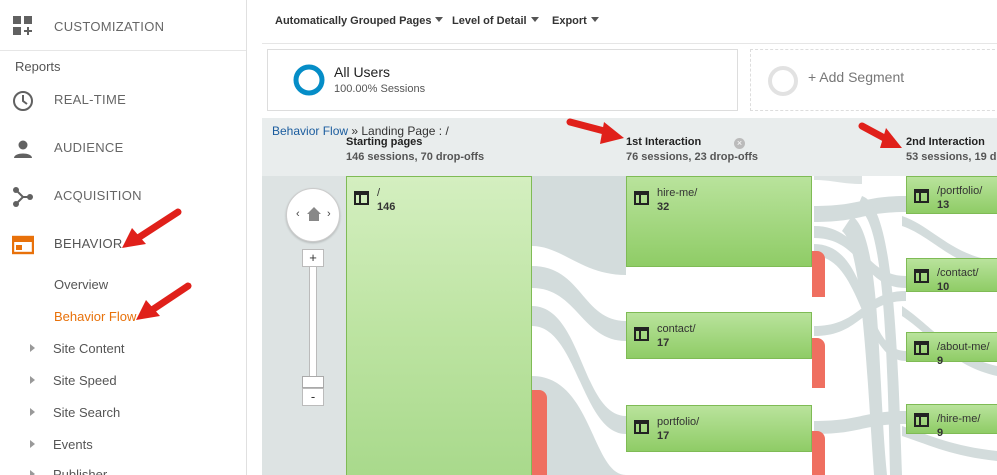  I want to click on behavior-flow-link: Behavior Flow, so click(95, 316).